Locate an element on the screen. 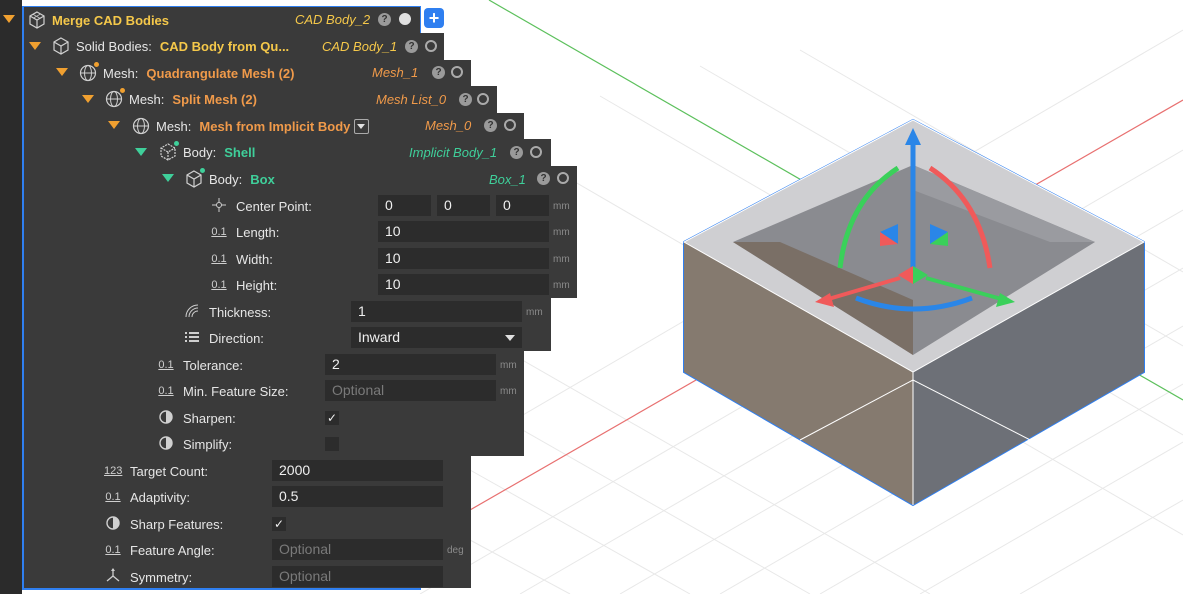 This screenshot has width=1183, height=594. collapse-box-icon is located at coordinates (168, 178).